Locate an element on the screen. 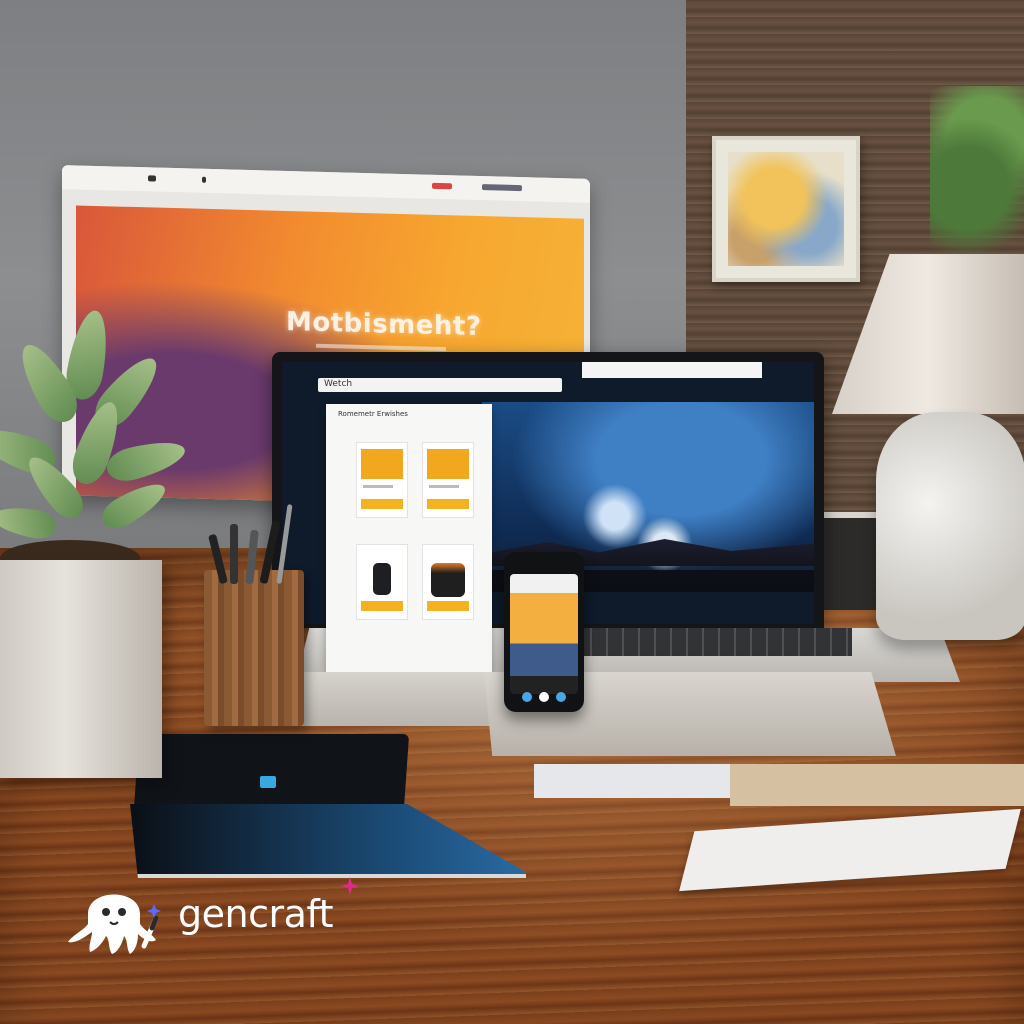 The image size is (1024, 1024). watermark-brand-text: gencraft is located at coordinates (256, 914).